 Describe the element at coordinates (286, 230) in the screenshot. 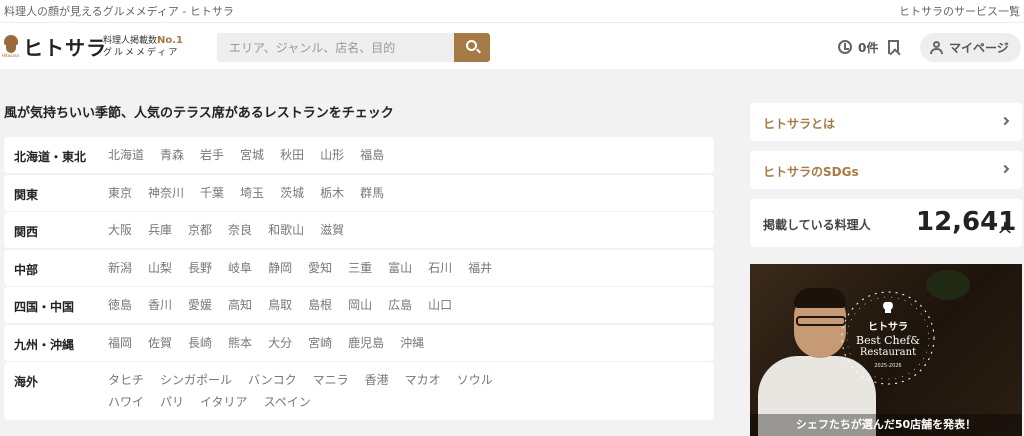

I see `prefecture-link: 和歌山` at that location.